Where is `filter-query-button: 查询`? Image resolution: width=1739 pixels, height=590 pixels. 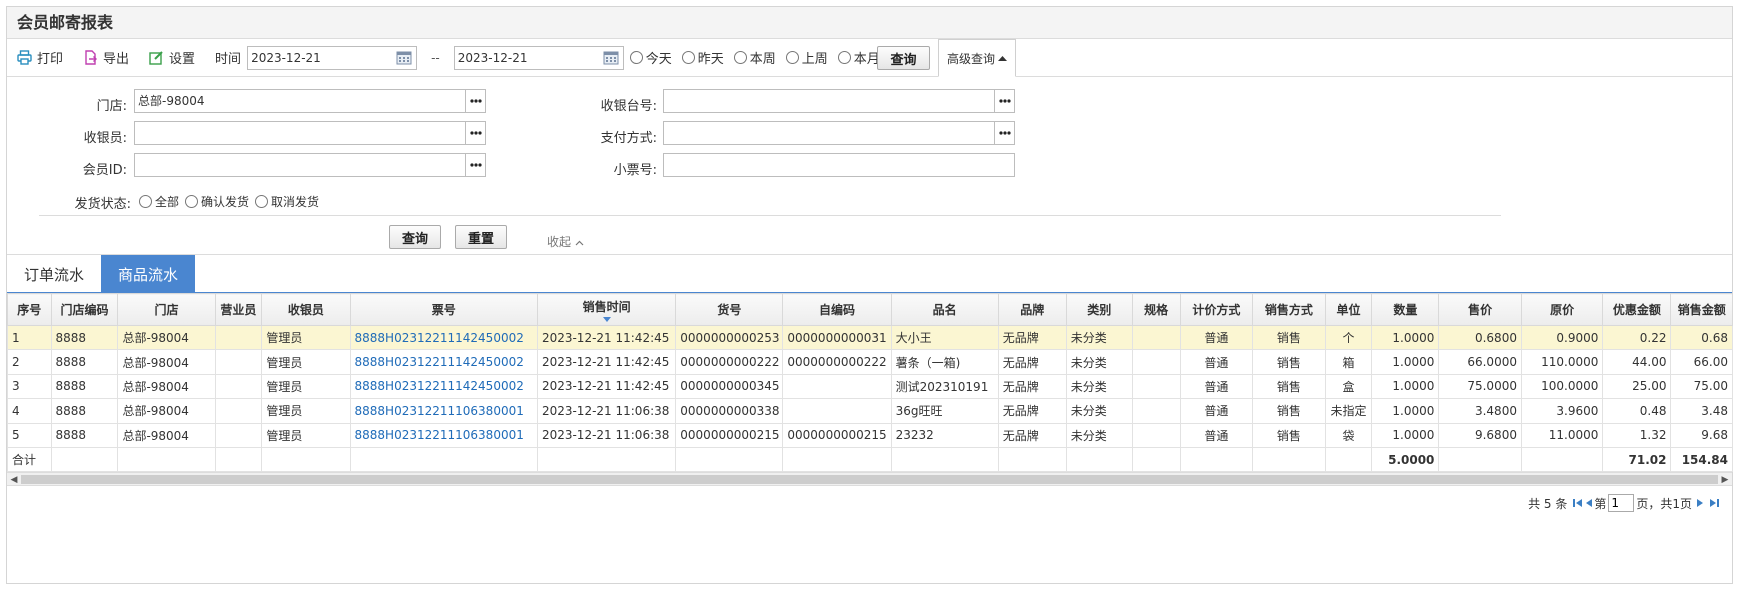
filter-query-button: 查询 is located at coordinates (415, 237).